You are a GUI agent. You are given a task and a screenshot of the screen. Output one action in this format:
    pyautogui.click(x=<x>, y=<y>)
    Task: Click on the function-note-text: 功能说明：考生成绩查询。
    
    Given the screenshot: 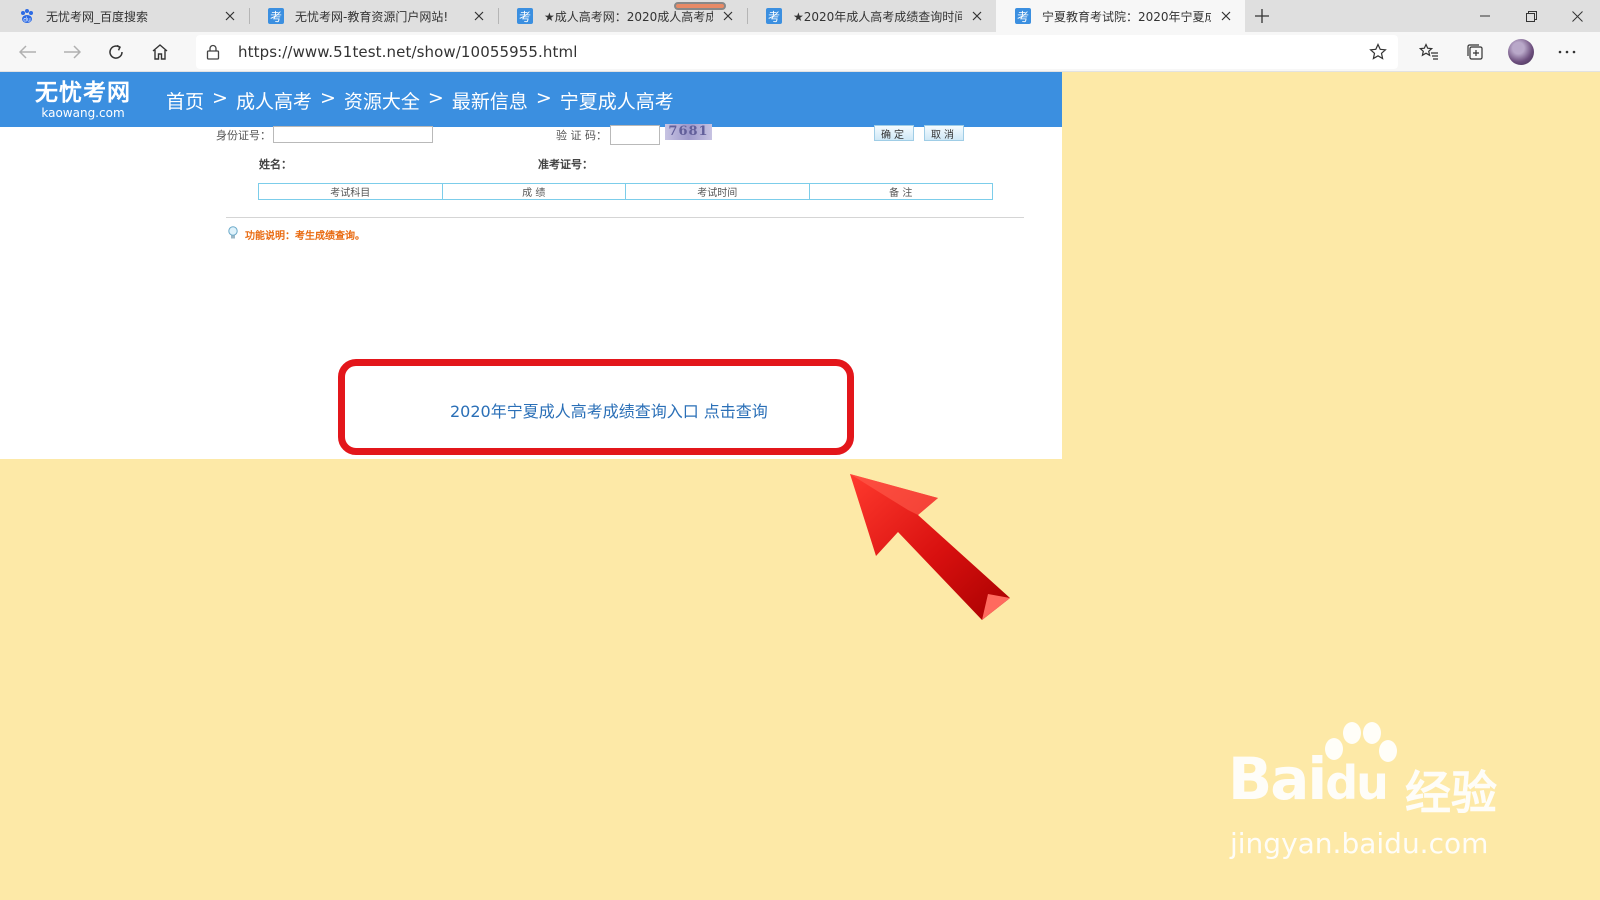 What is the action you would take?
    pyautogui.click(x=305, y=236)
    